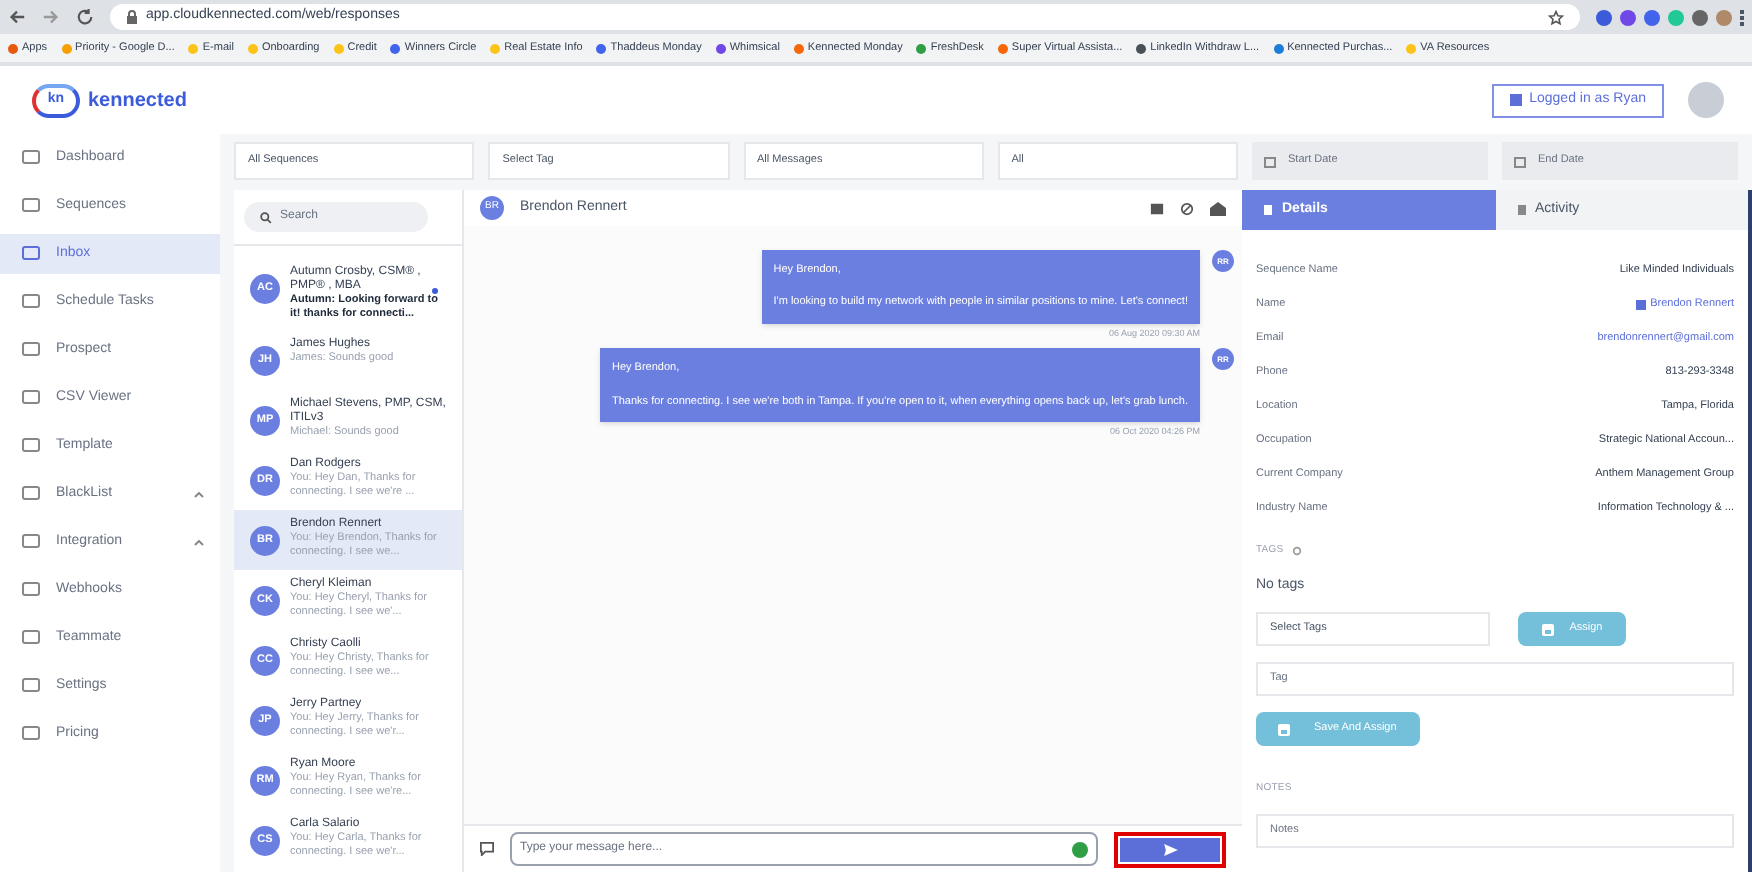 This screenshot has width=1752, height=872. Describe the element at coordinates (31, 158) in the screenshot. I see `monitor-icon` at that location.